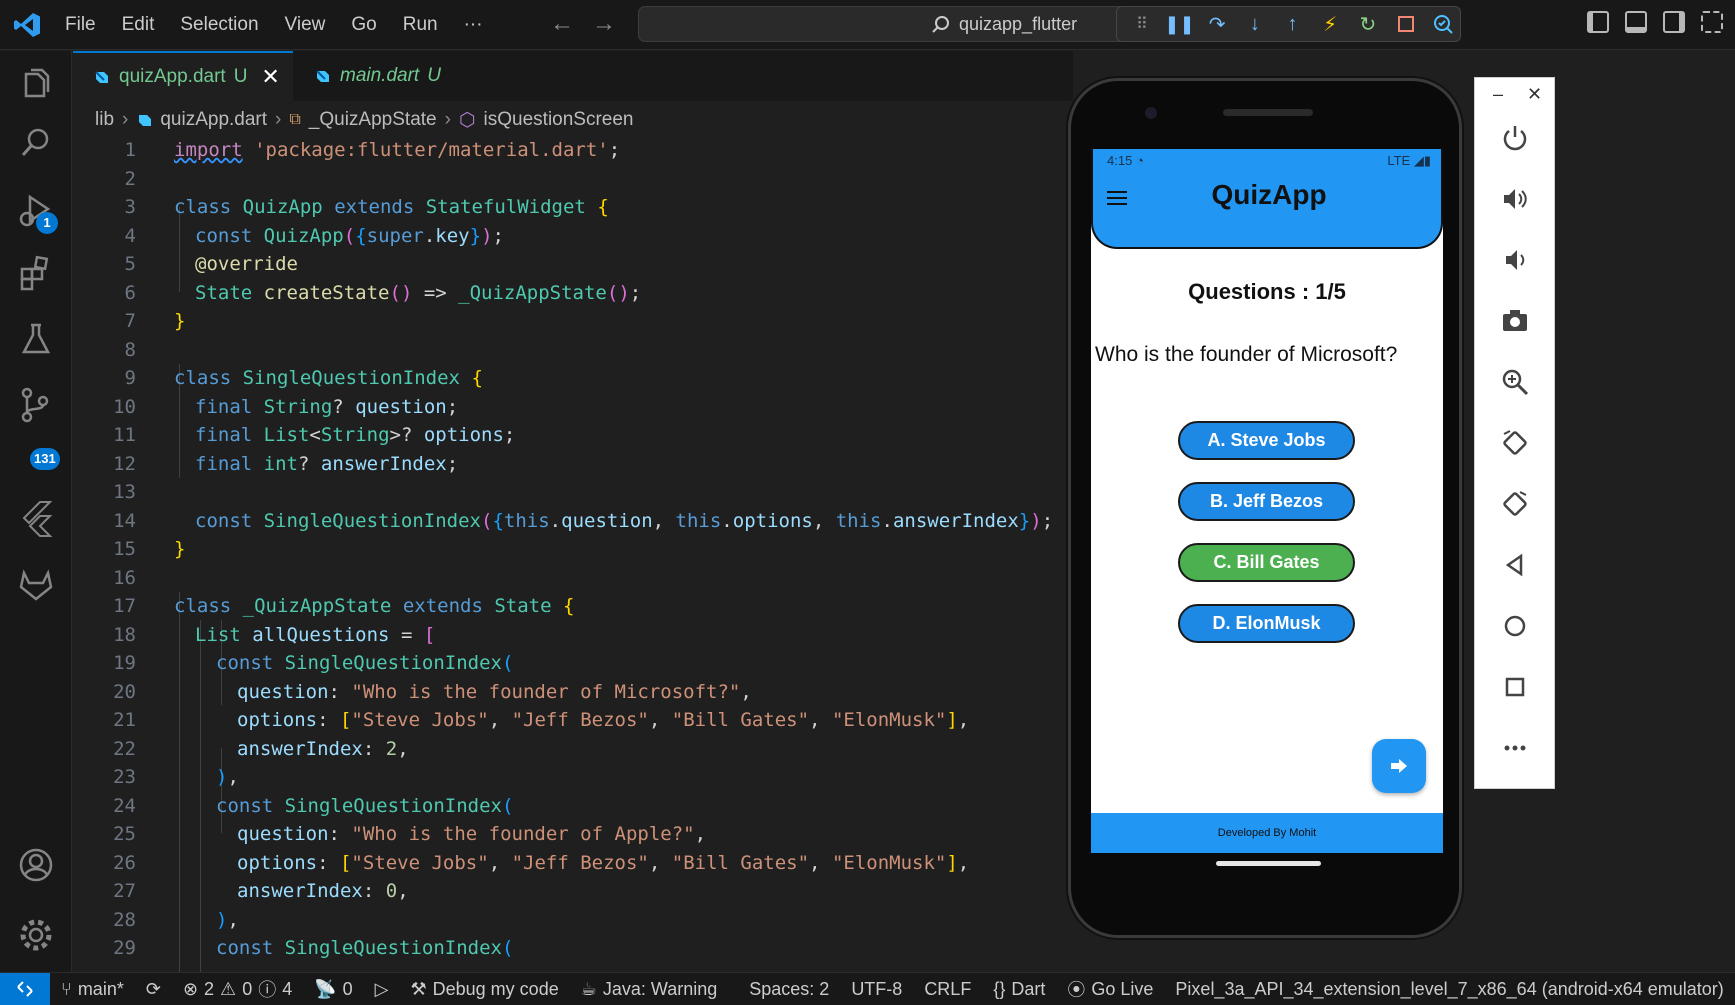 The height and width of the screenshot is (1005, 1735). Describe the element at coordinates (1515, 626) in the screenshot. I see `home-button` at that location.